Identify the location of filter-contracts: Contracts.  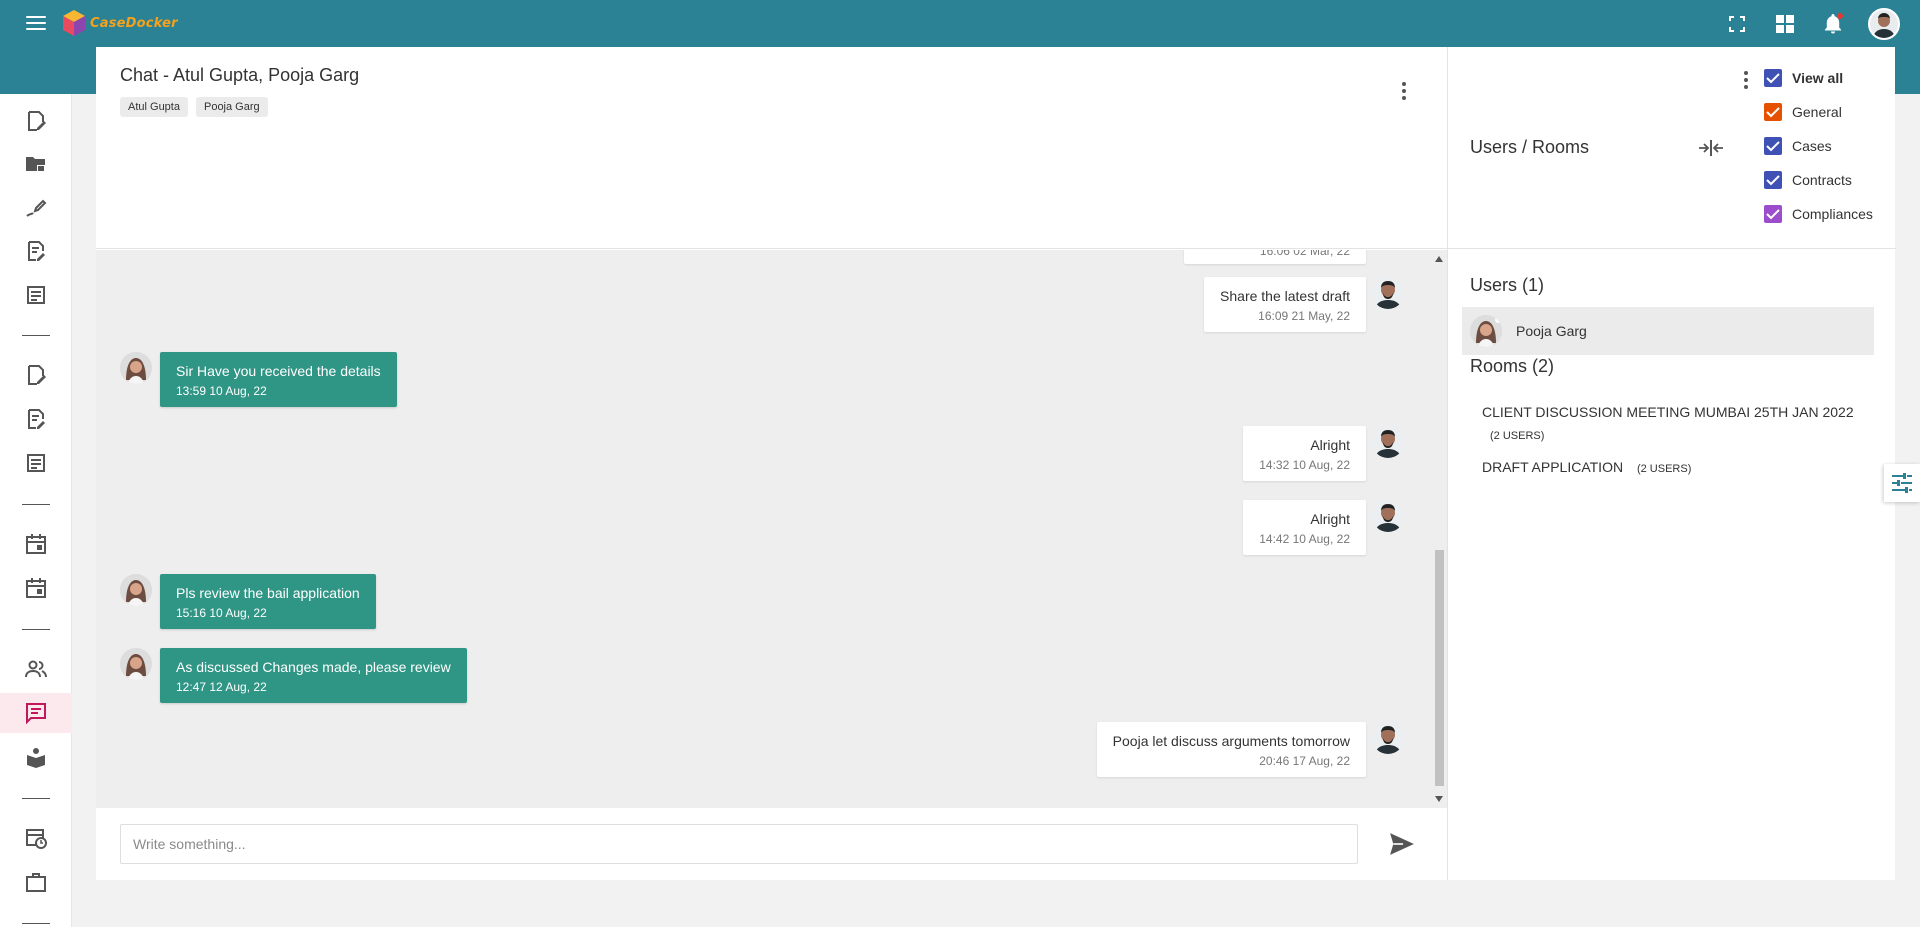
(1818, 180).